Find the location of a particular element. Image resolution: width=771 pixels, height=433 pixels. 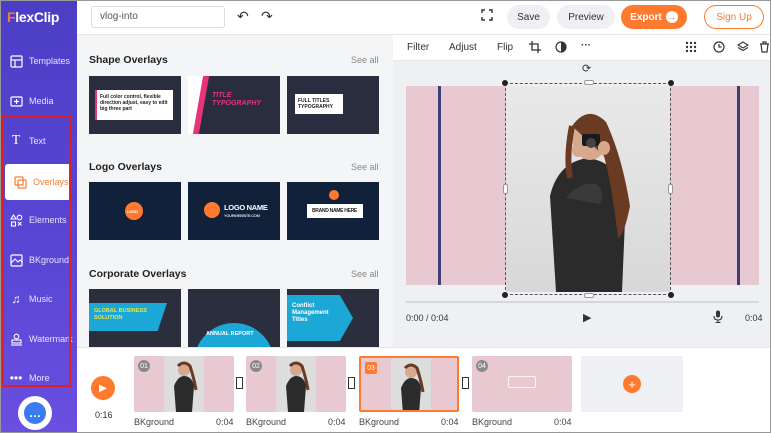

clip-duration: 0:04 is located at coordinates (337, 422).